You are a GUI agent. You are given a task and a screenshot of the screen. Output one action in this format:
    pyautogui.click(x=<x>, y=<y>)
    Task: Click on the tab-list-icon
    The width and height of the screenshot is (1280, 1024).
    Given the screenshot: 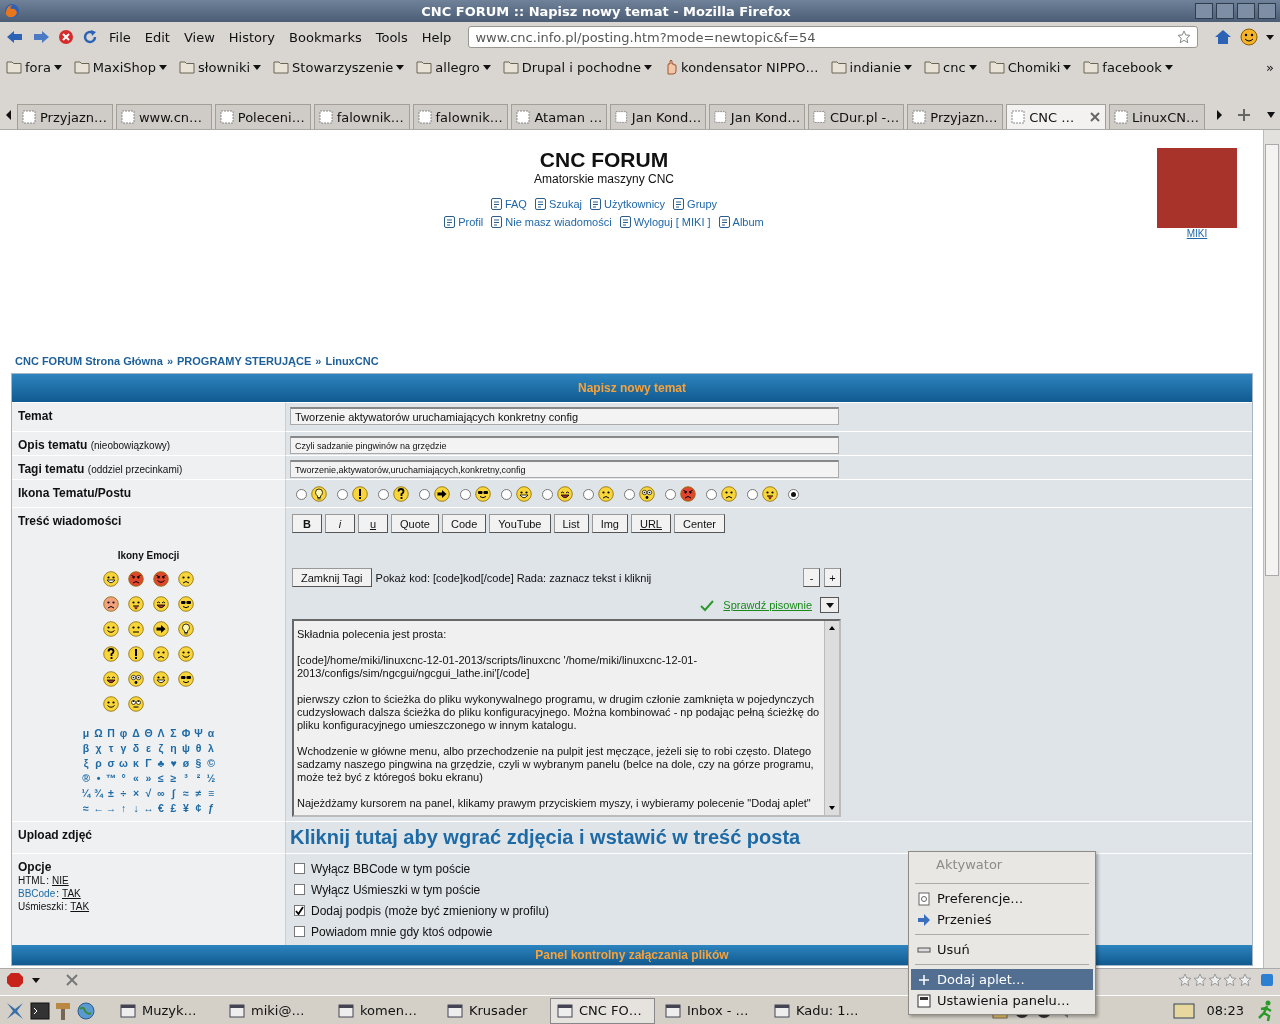 What is the action you would take?
    pyautogui.click(x=1270, y=114)
    